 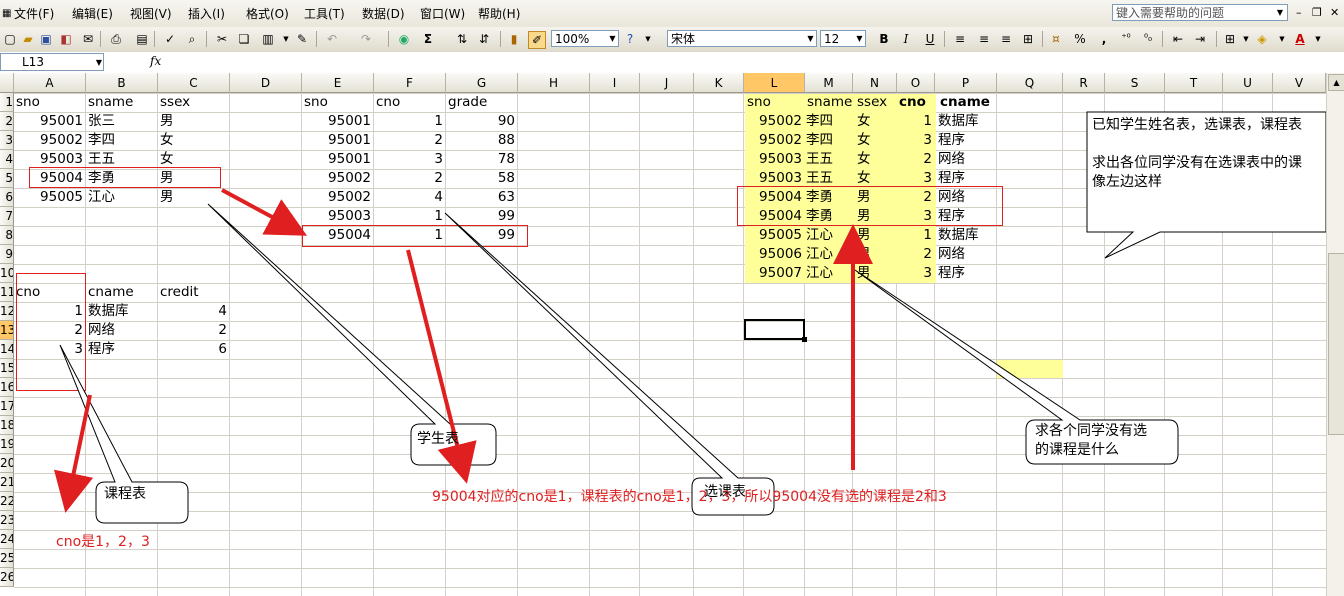 I want to click on course-cell: 2, so click(x=192, y=330).